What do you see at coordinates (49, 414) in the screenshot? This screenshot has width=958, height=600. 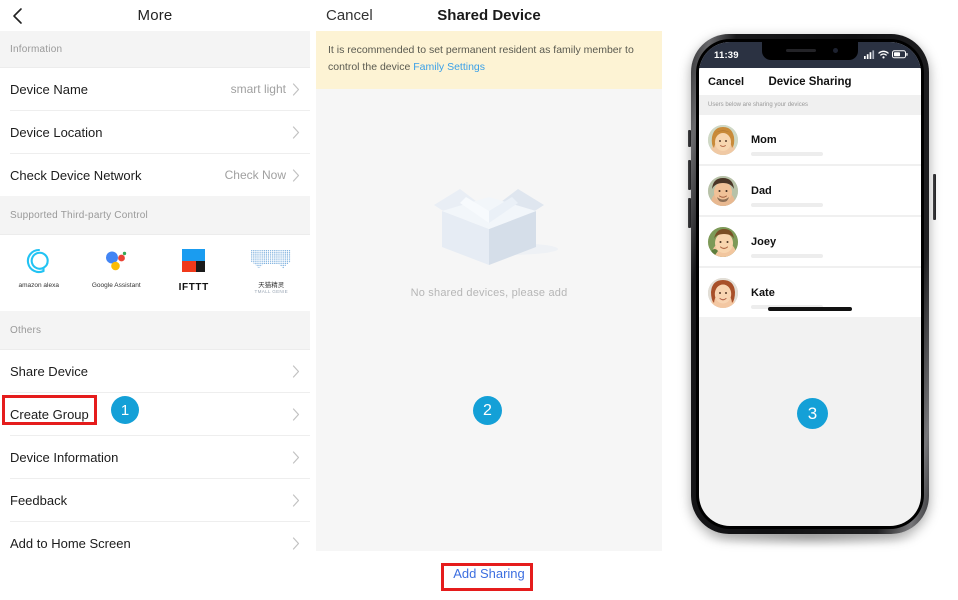 I see `row-label: Create Group` at bounding box center [49, 414].